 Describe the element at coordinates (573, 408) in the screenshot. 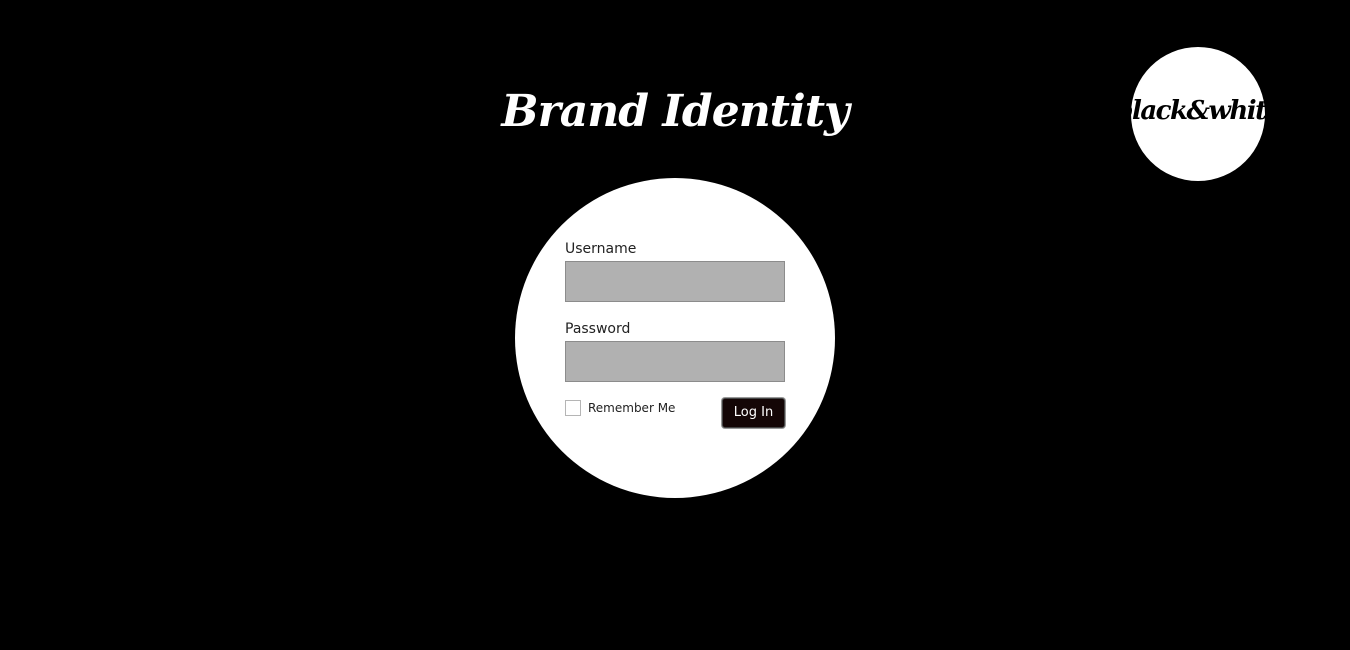

I see `remember-me-checkbox` at that location.